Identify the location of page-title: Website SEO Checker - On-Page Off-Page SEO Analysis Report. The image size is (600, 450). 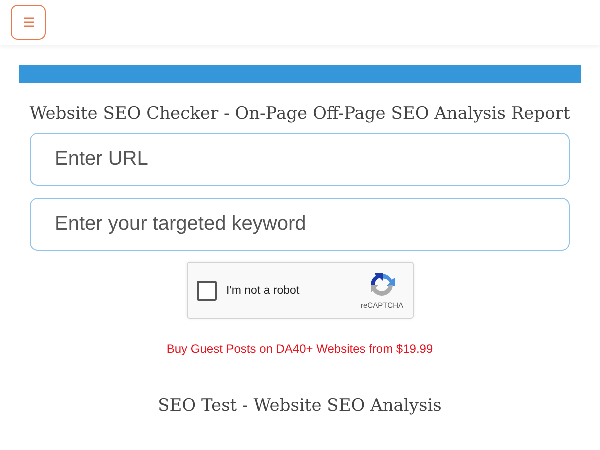
(300, 114).